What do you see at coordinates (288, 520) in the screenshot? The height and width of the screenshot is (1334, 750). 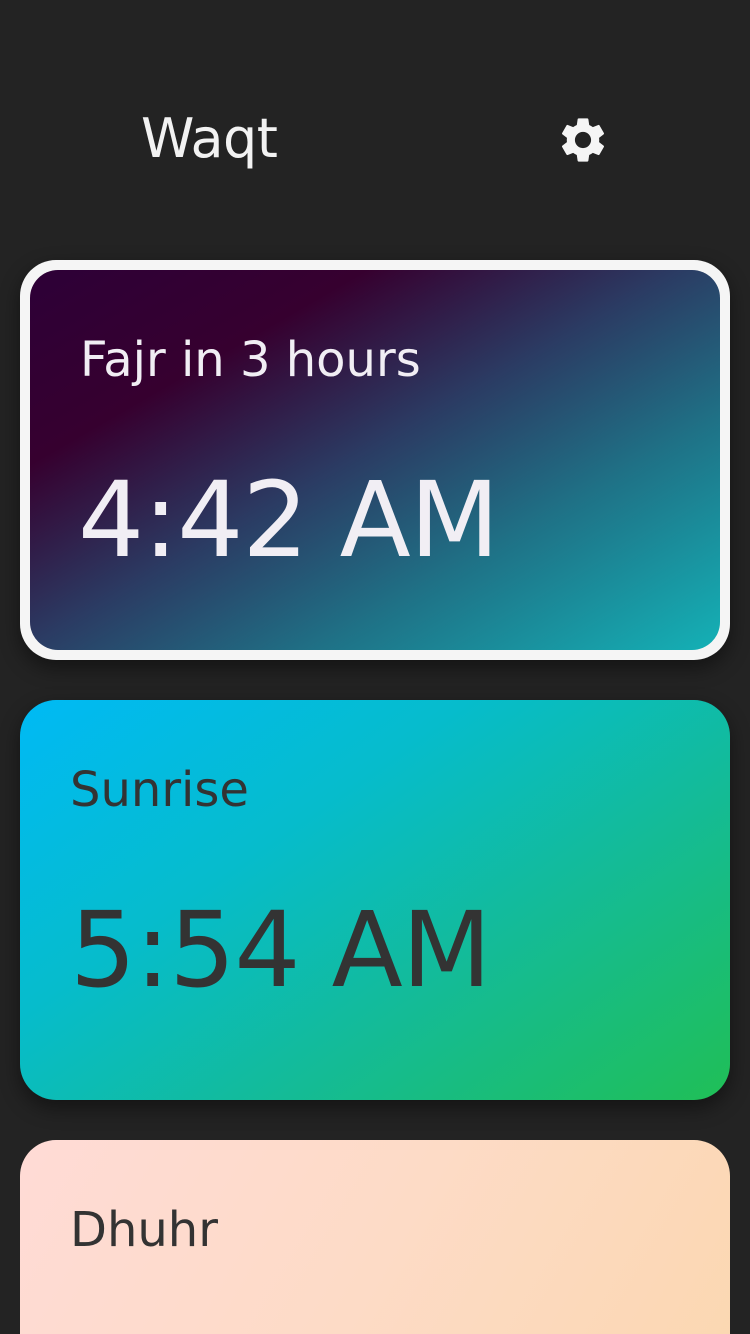 I see `prayer-time: 4:42 AM` at bounding box center [288, 520].